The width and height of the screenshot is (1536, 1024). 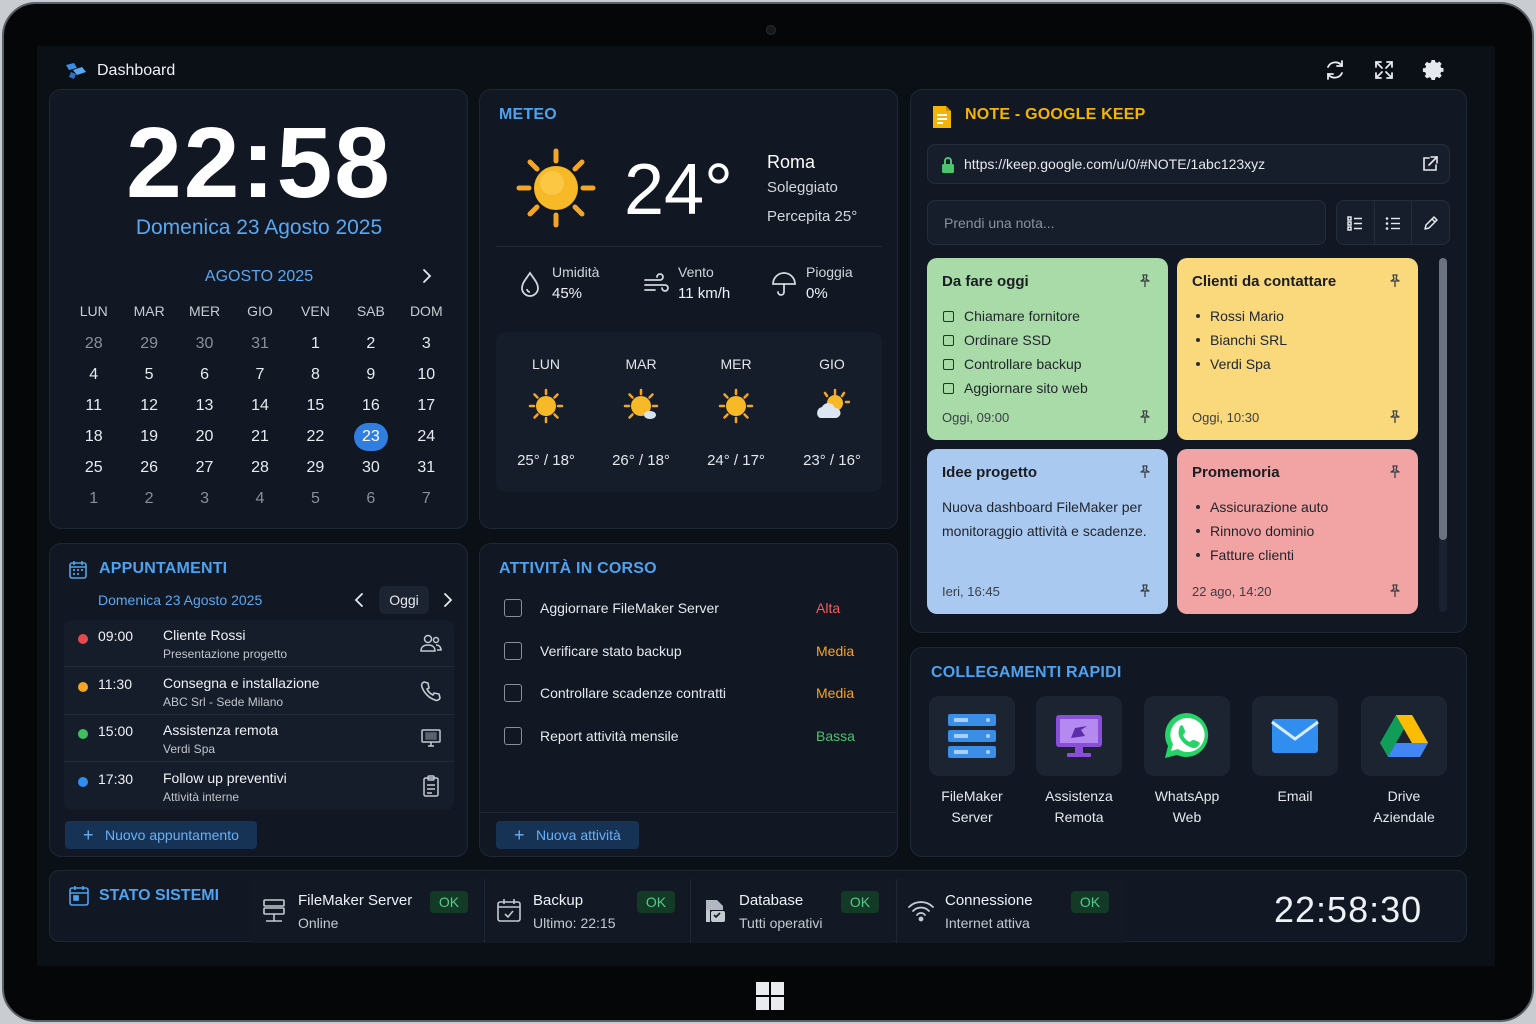 I want to click on quick-link-remote-assistance: Assistenza Remota, so click(x=1079, y=762).